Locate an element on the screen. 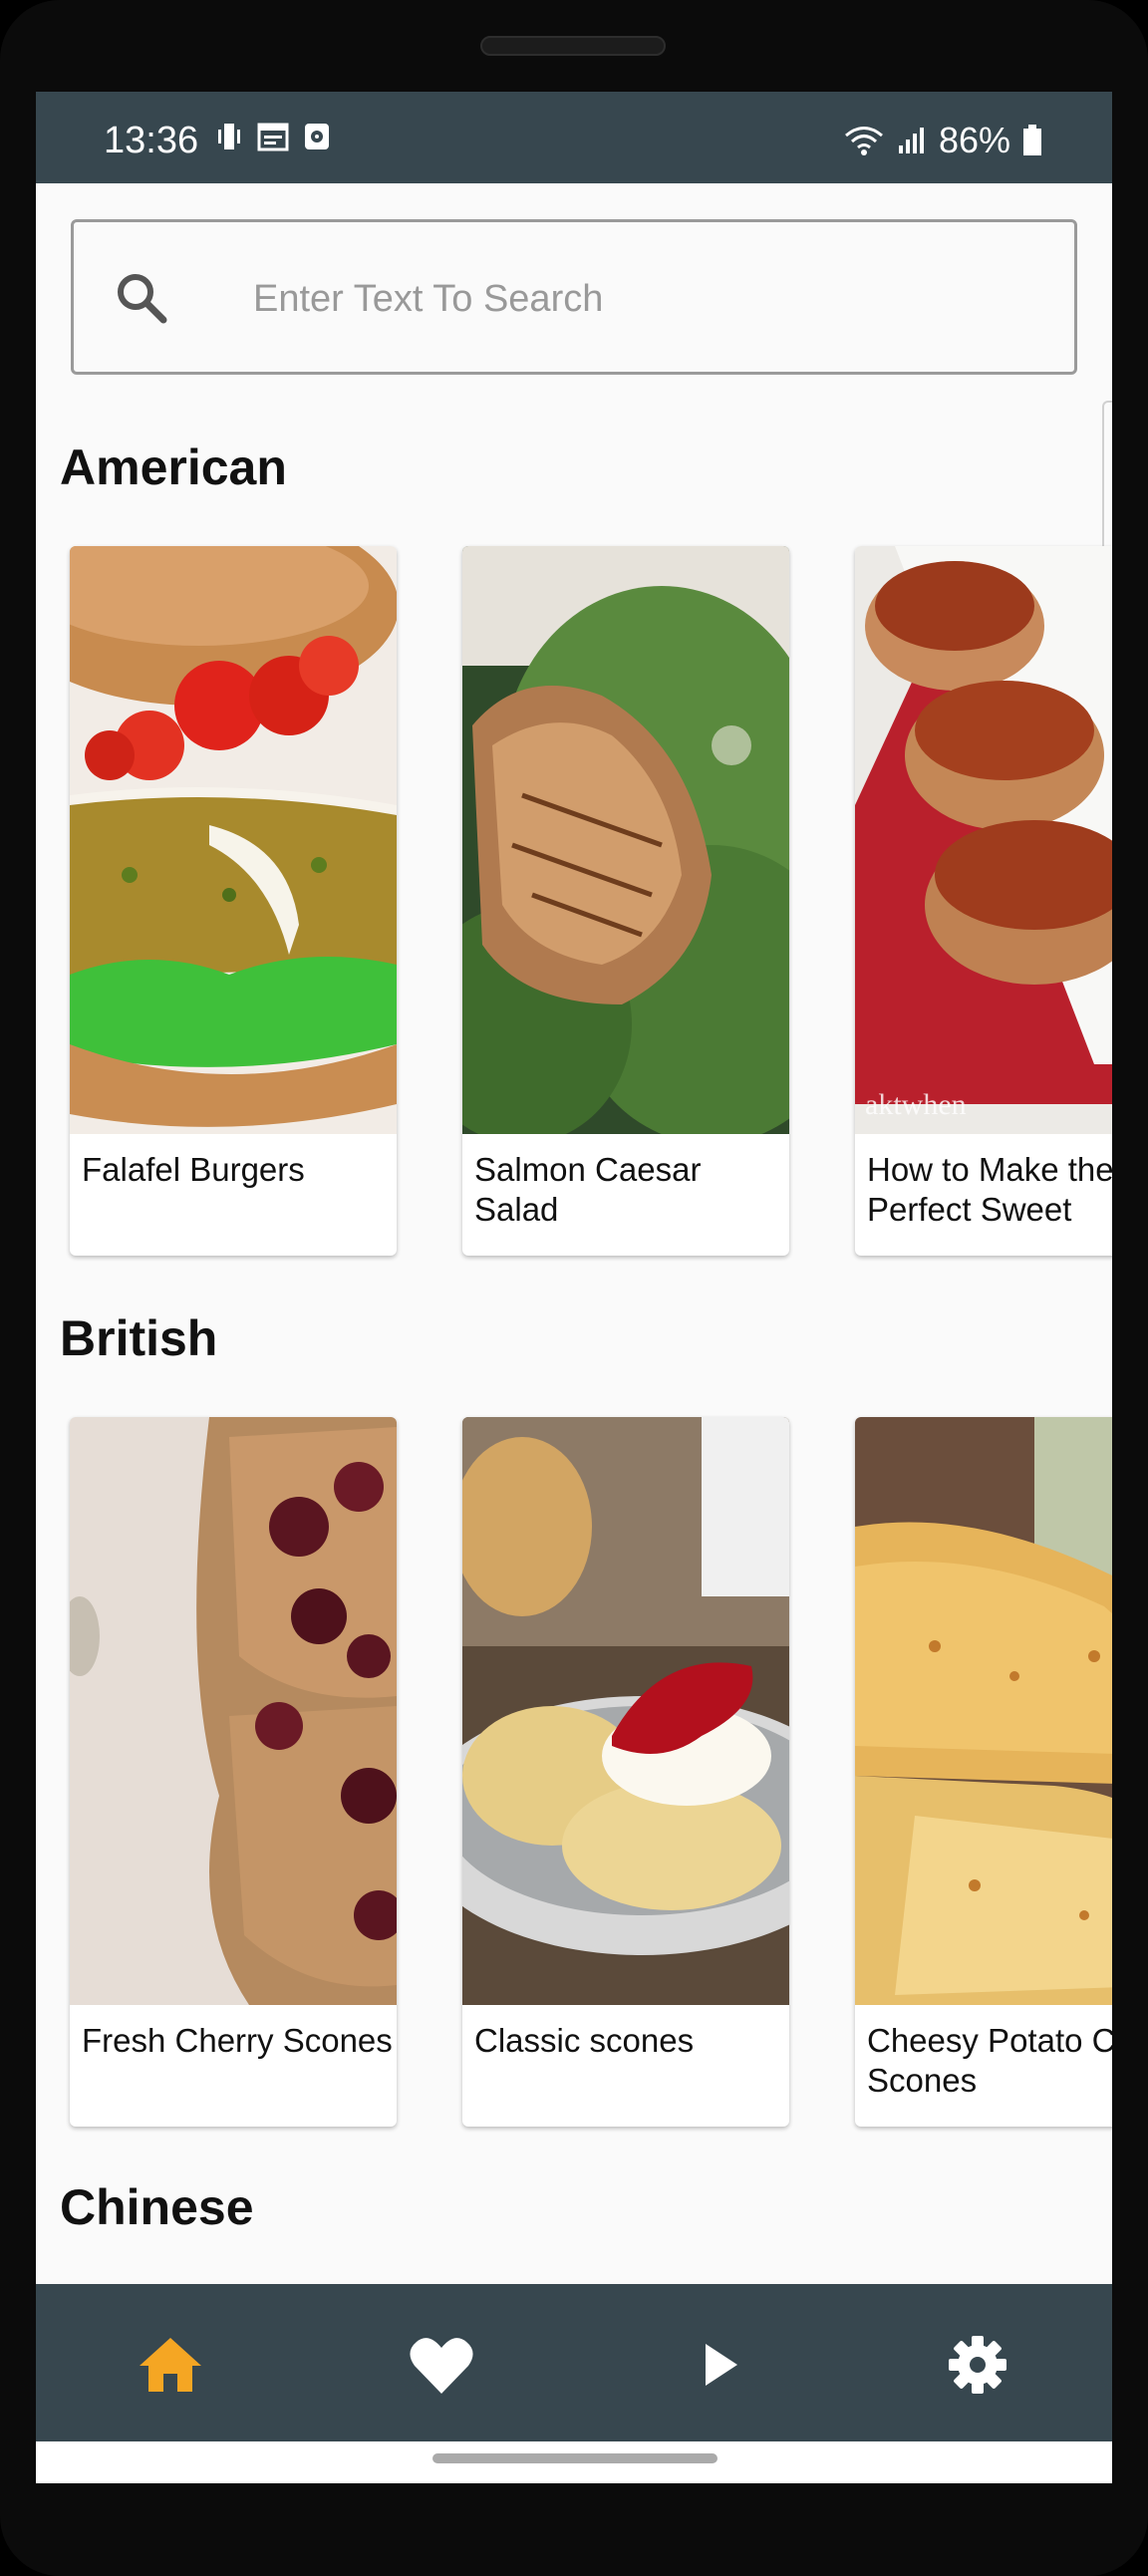 The height and width of the screenshot is (2576, 1148). wifi-icon is located at coordinates (863, 141).